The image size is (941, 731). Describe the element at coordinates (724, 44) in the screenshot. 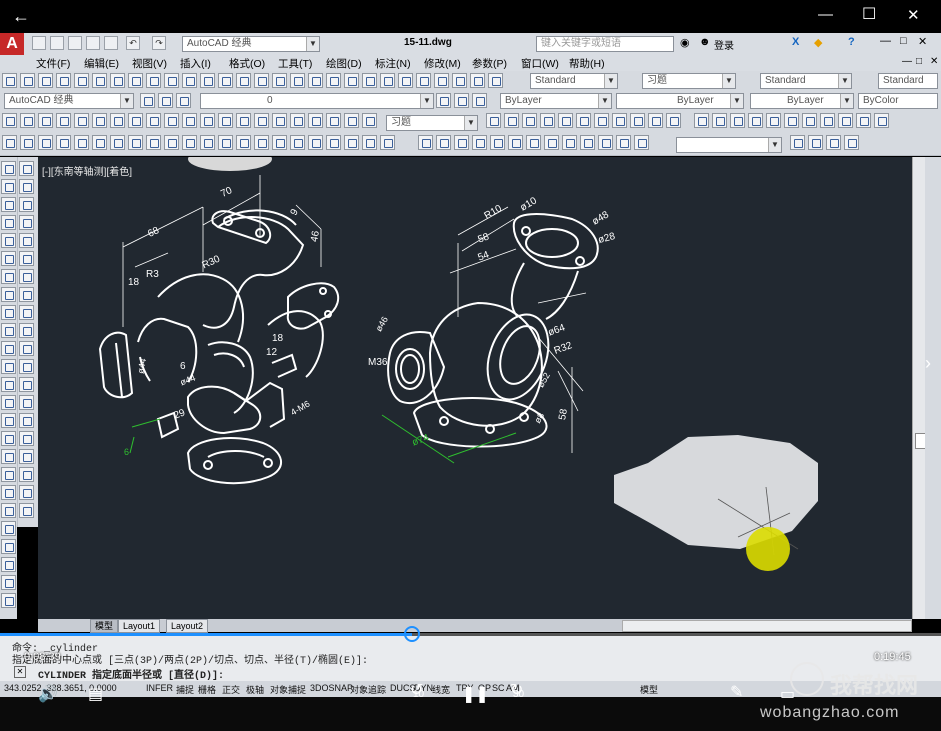

I see `login-link: 登录` at that location.